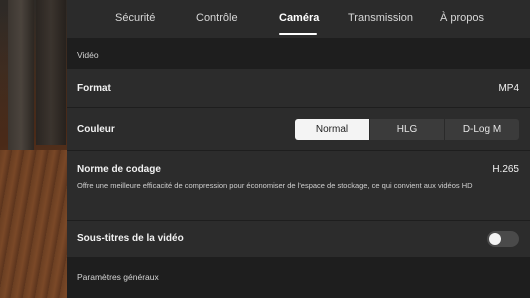 The height and width of the screenshot is (298, 530). I want to click on subtitles-toggle, so click(503, 239).